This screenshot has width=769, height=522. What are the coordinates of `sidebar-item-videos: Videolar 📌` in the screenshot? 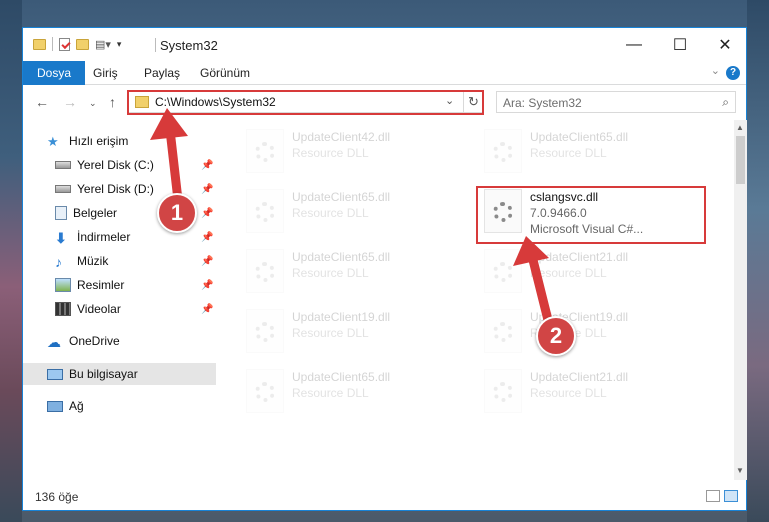 It's located at (119, 309).